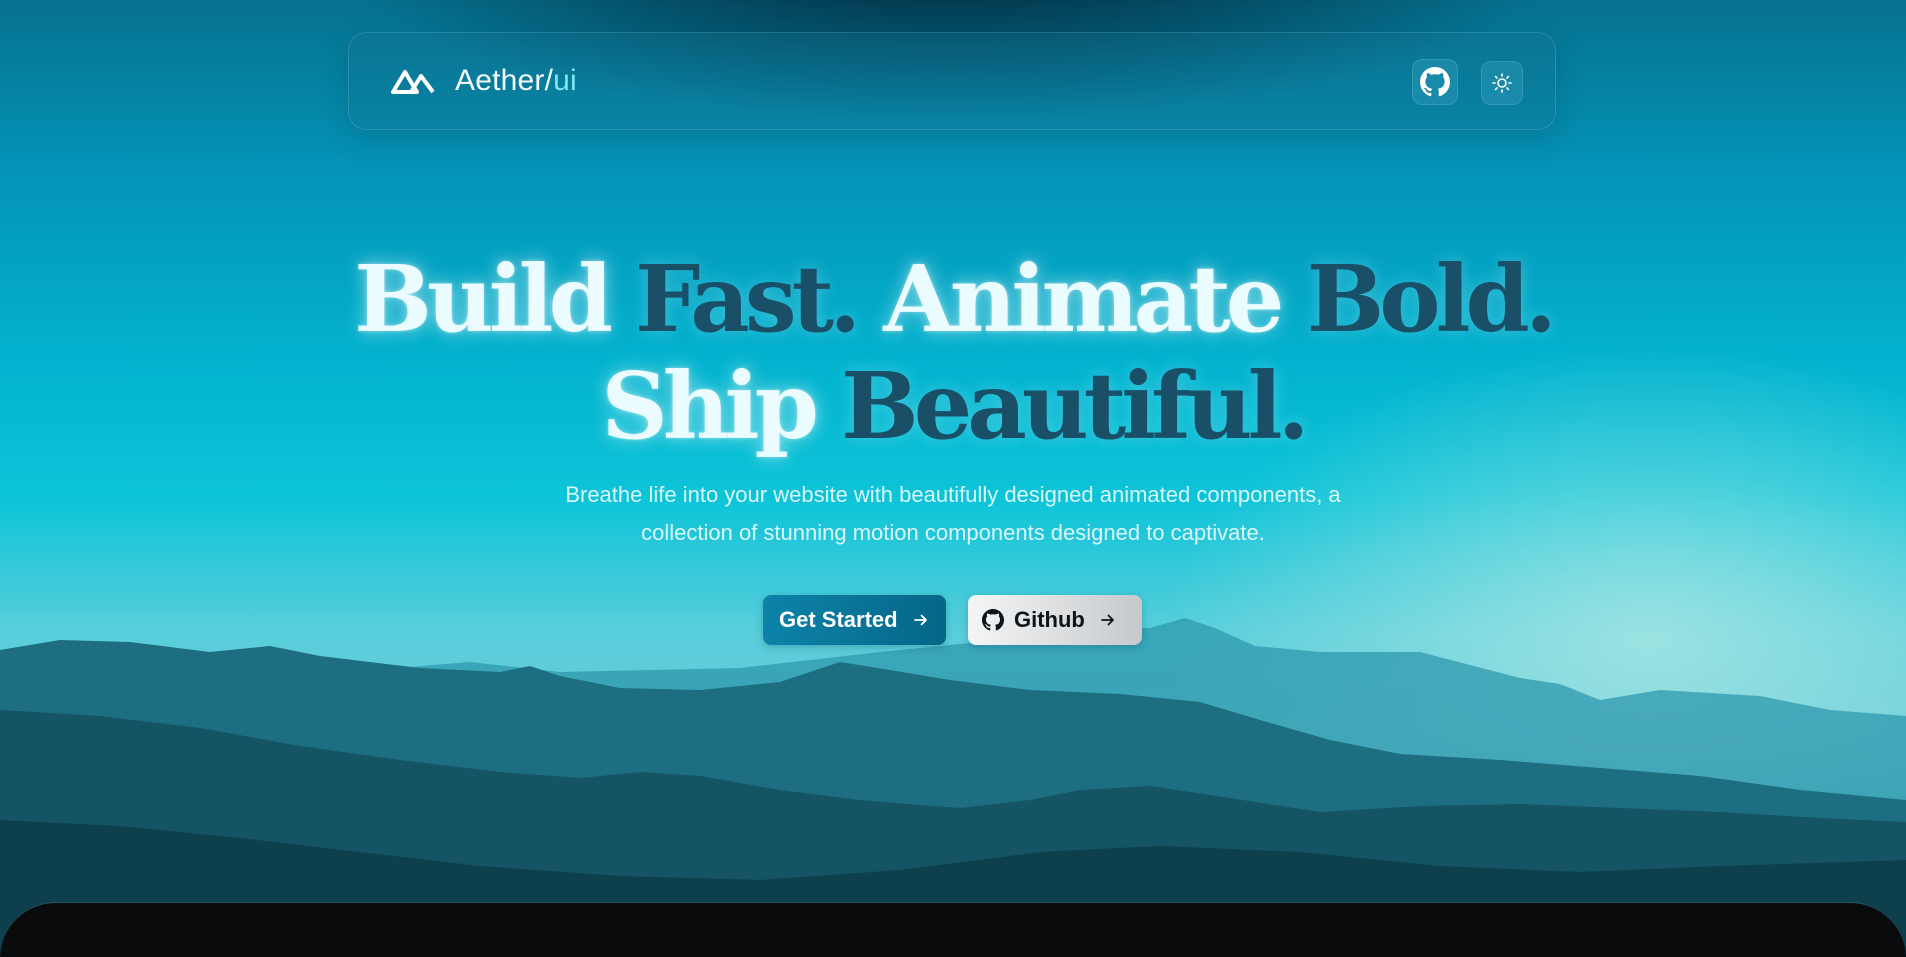 The height and width of the screenshot is (957, 1906). I want to click on github-button-label: Github, so click(1049, 619).